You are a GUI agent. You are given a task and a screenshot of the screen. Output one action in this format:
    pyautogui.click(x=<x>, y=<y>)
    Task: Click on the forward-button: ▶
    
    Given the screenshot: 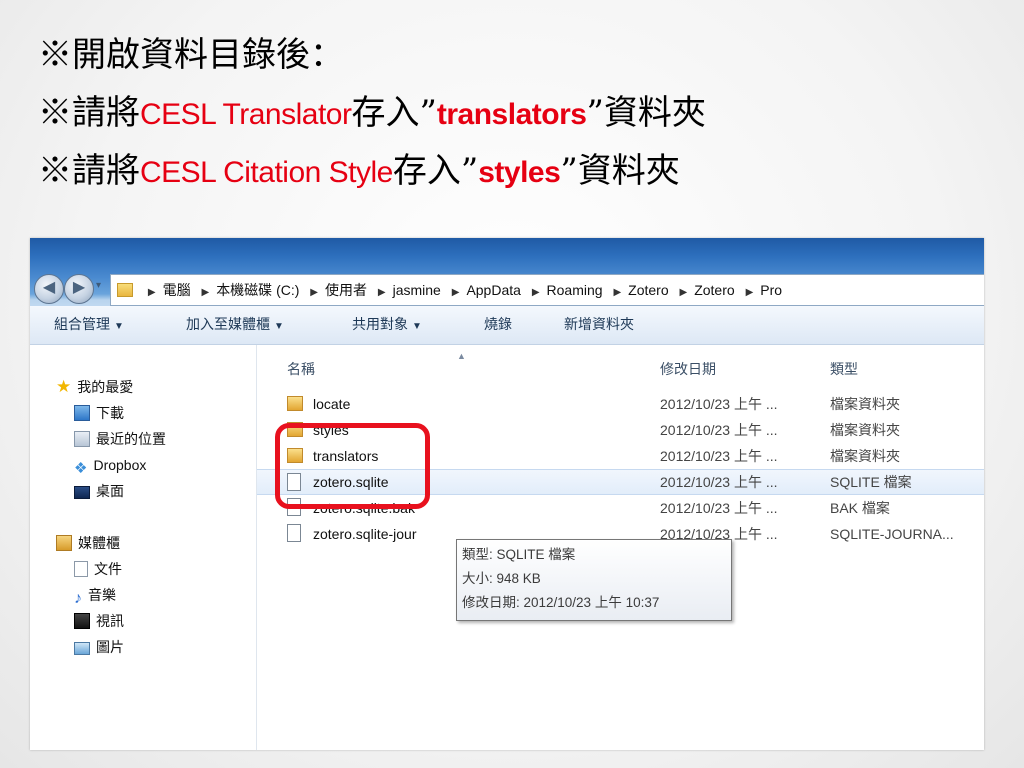 What is the action you would take?
    pyautogui.click(x=79, y=289)
    